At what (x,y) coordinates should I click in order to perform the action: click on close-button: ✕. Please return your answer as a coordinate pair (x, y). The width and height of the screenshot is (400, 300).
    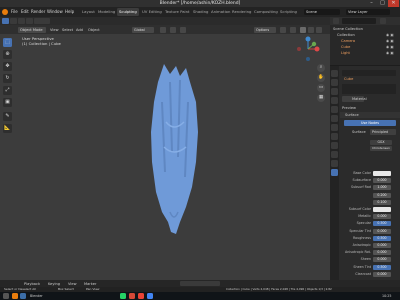
    Looking at the image, I should click on (393, 3).